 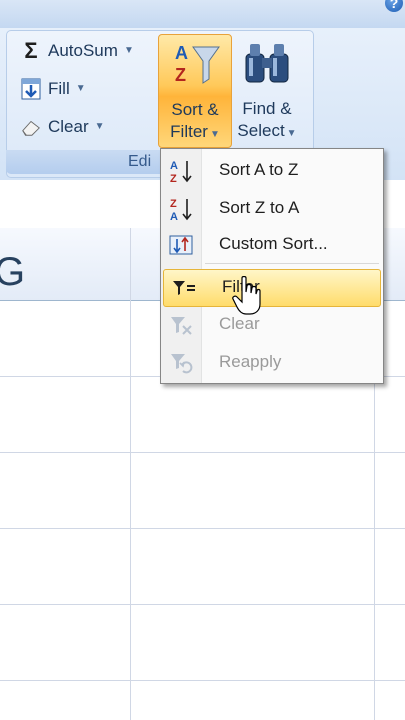 What do you see at coordinates (31, 127) in the screenshot?
I see `eraser-icon` at bounding box center [31, 127].